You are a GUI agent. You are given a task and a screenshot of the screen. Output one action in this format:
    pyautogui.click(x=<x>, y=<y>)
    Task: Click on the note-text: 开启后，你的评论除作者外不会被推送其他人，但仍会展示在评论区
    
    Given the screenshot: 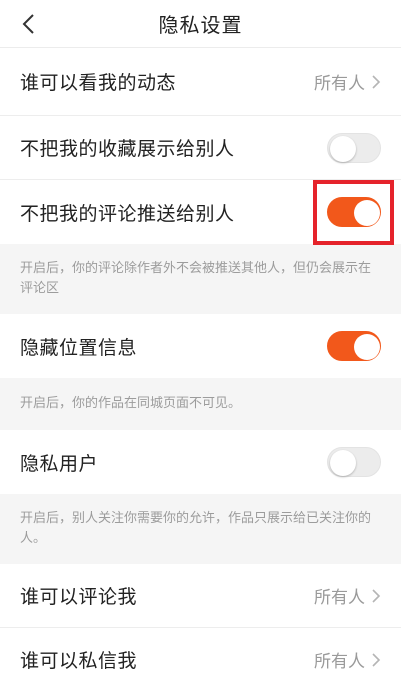 What is the action you would take?
    pyautogui.click(x=196, y=278)
    